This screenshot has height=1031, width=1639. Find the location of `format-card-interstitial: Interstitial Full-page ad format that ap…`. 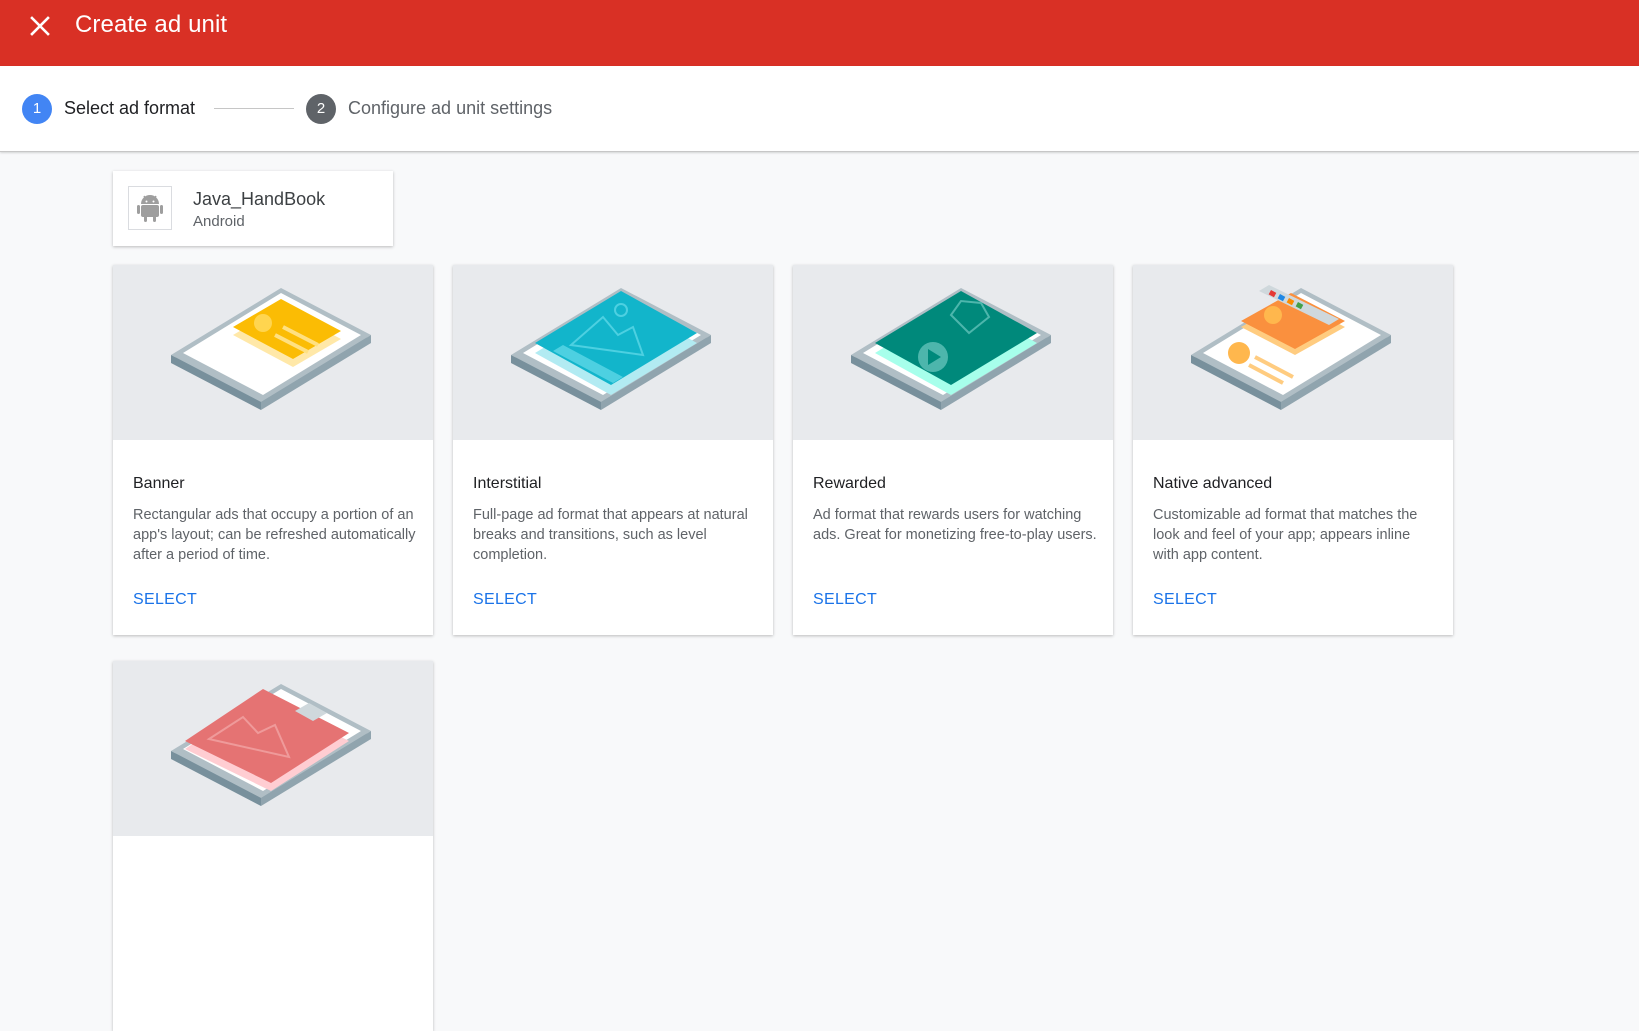

format-card-interstitial: Interstitial Full-page ad format that ap… is located at coordinates (613, 450).